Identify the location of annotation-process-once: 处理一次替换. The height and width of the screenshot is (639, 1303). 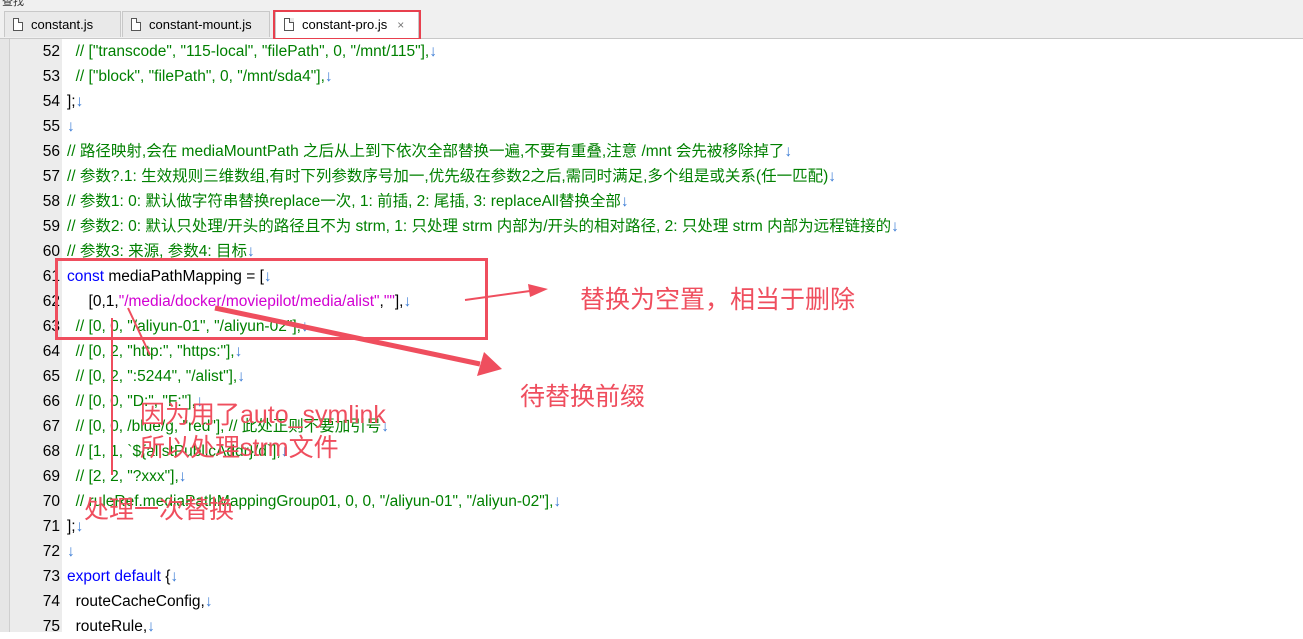
(159, 510).